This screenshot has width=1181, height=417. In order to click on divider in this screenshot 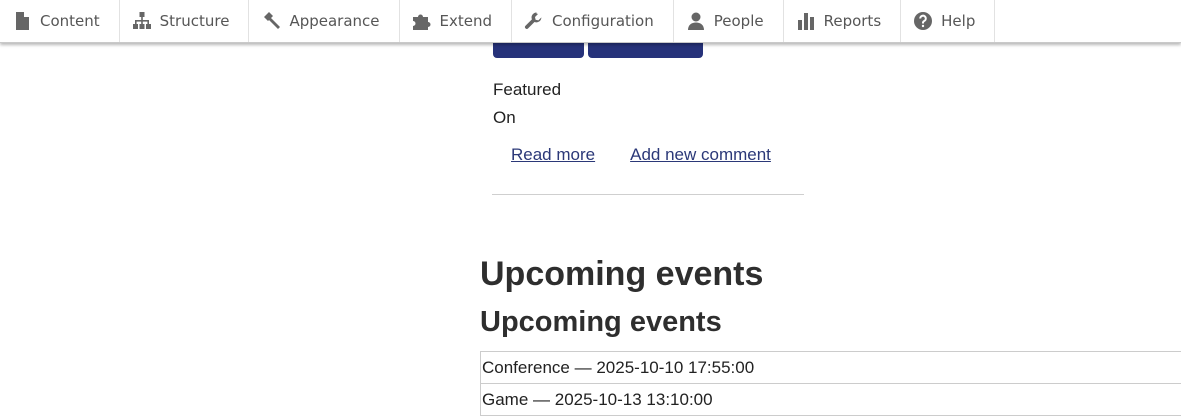, I will do `click(648, 194)`.